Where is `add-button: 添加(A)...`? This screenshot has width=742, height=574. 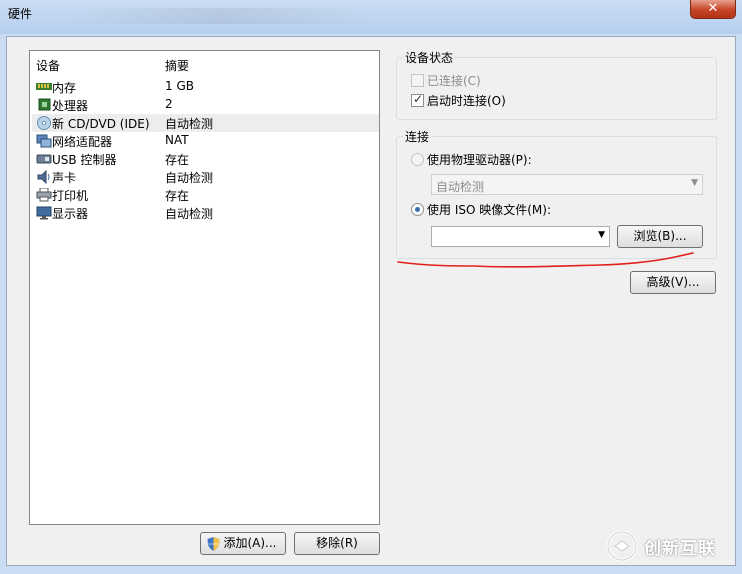
add-button: 添加(A)... is located at coordinates (243, 543).